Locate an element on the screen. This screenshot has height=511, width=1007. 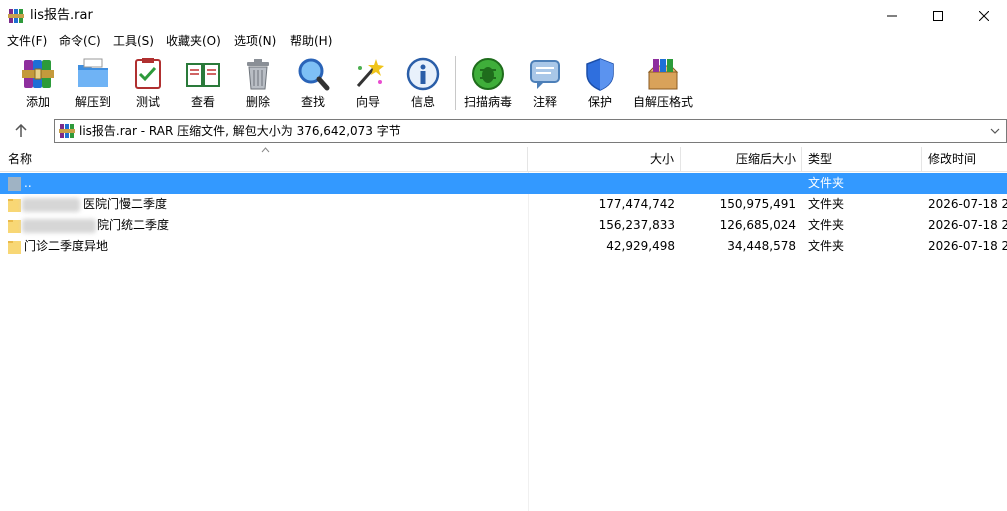
menu-file: 文件(F) is located at coordinates (27, 41).